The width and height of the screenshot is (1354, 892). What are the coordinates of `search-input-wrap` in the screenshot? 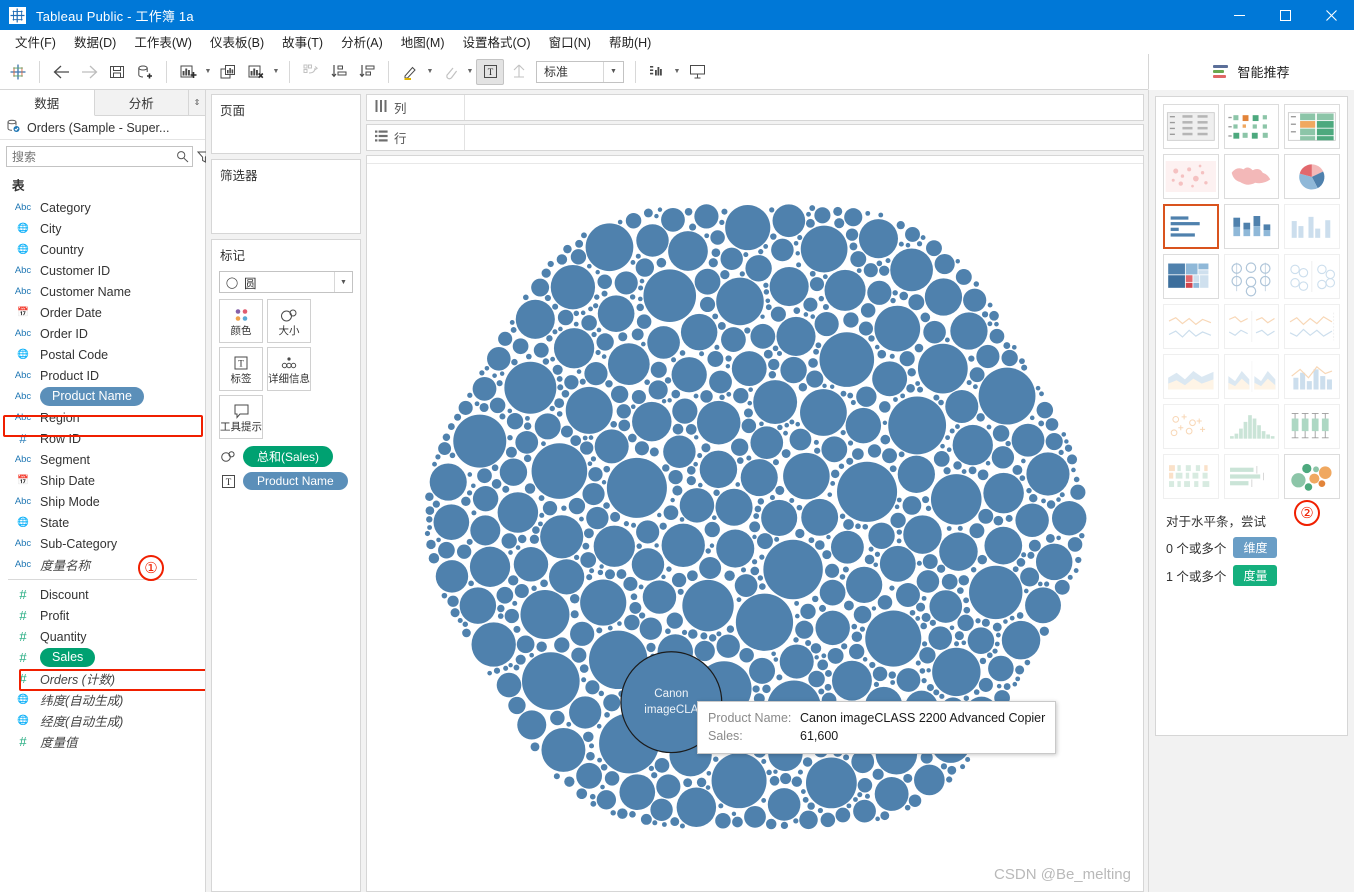 It's located at (99, 156).